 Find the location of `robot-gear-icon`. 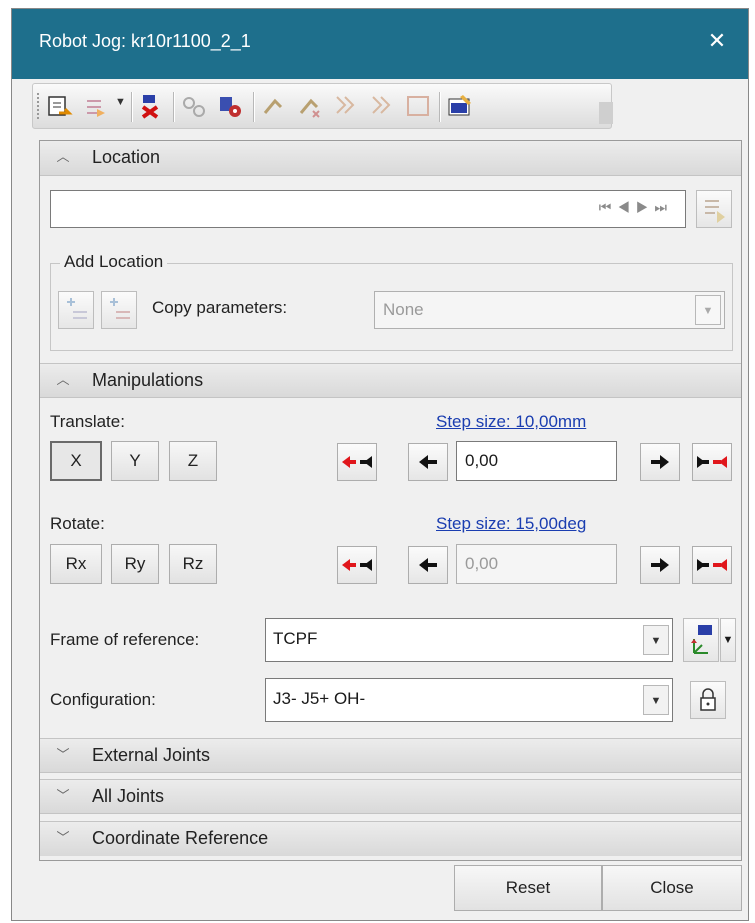

robot-gear-icon is located at coordinates (230, 106).